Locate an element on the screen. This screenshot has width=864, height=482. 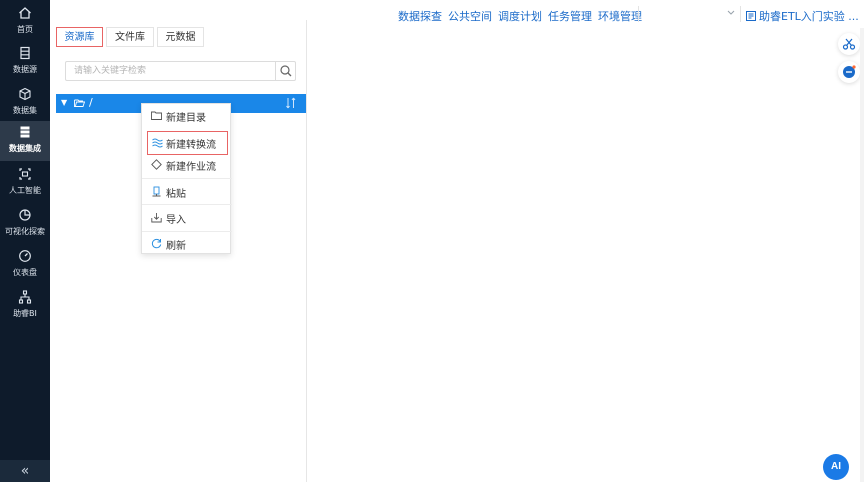
search-icon is located at coordinates (286, 71).